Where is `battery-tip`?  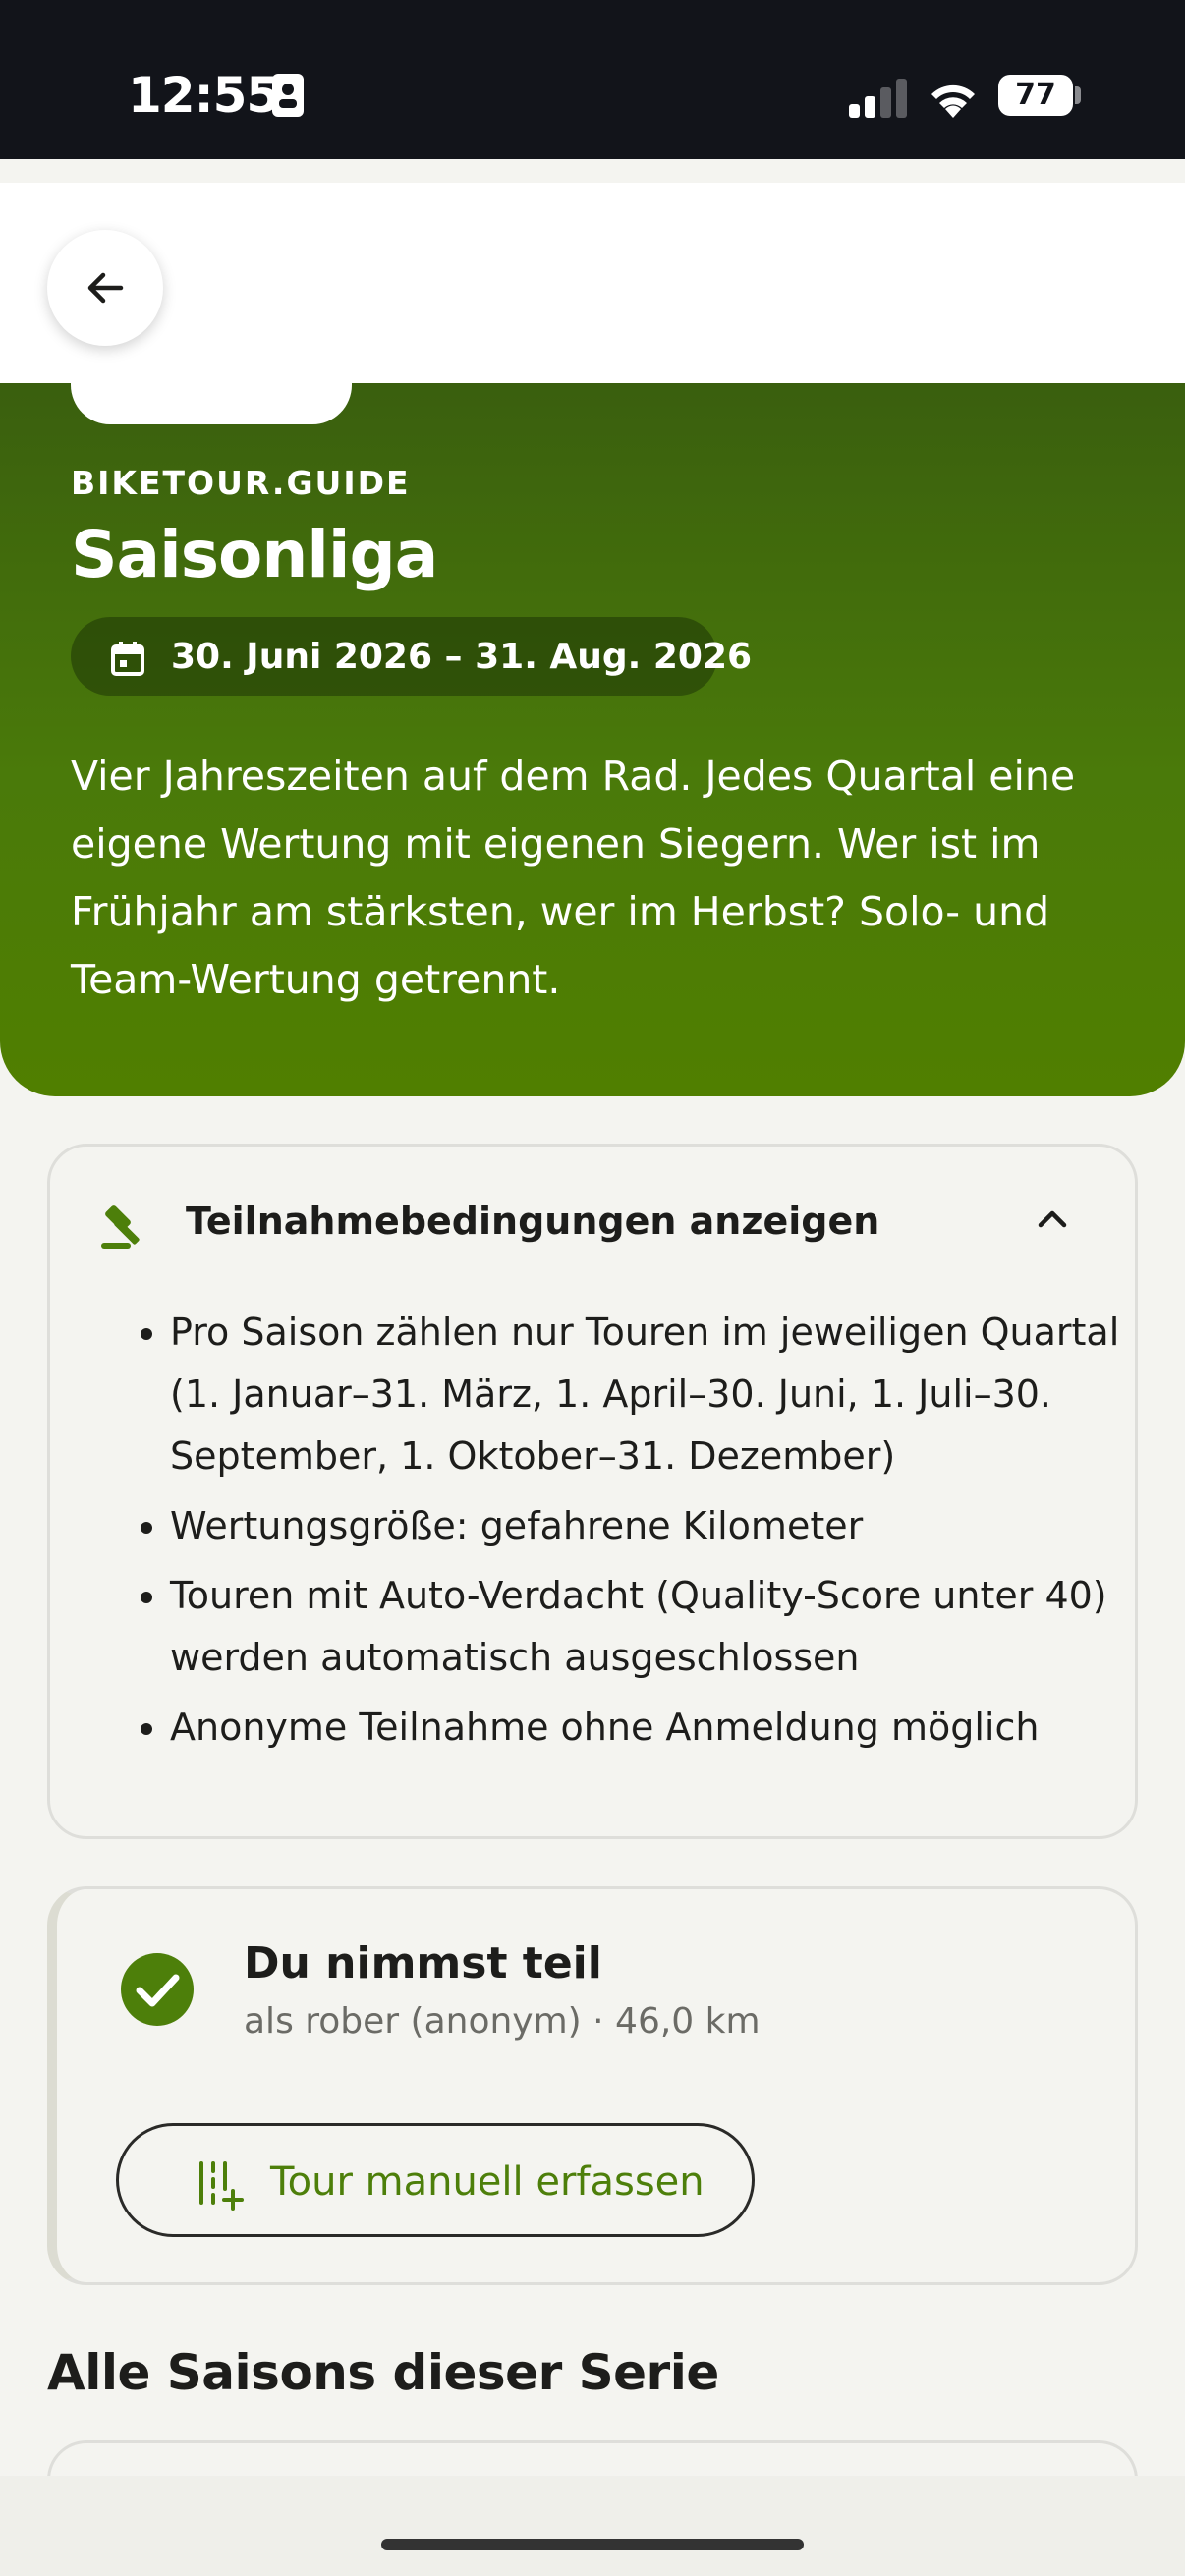 battery-tip is located at coordinates (1078, 95).